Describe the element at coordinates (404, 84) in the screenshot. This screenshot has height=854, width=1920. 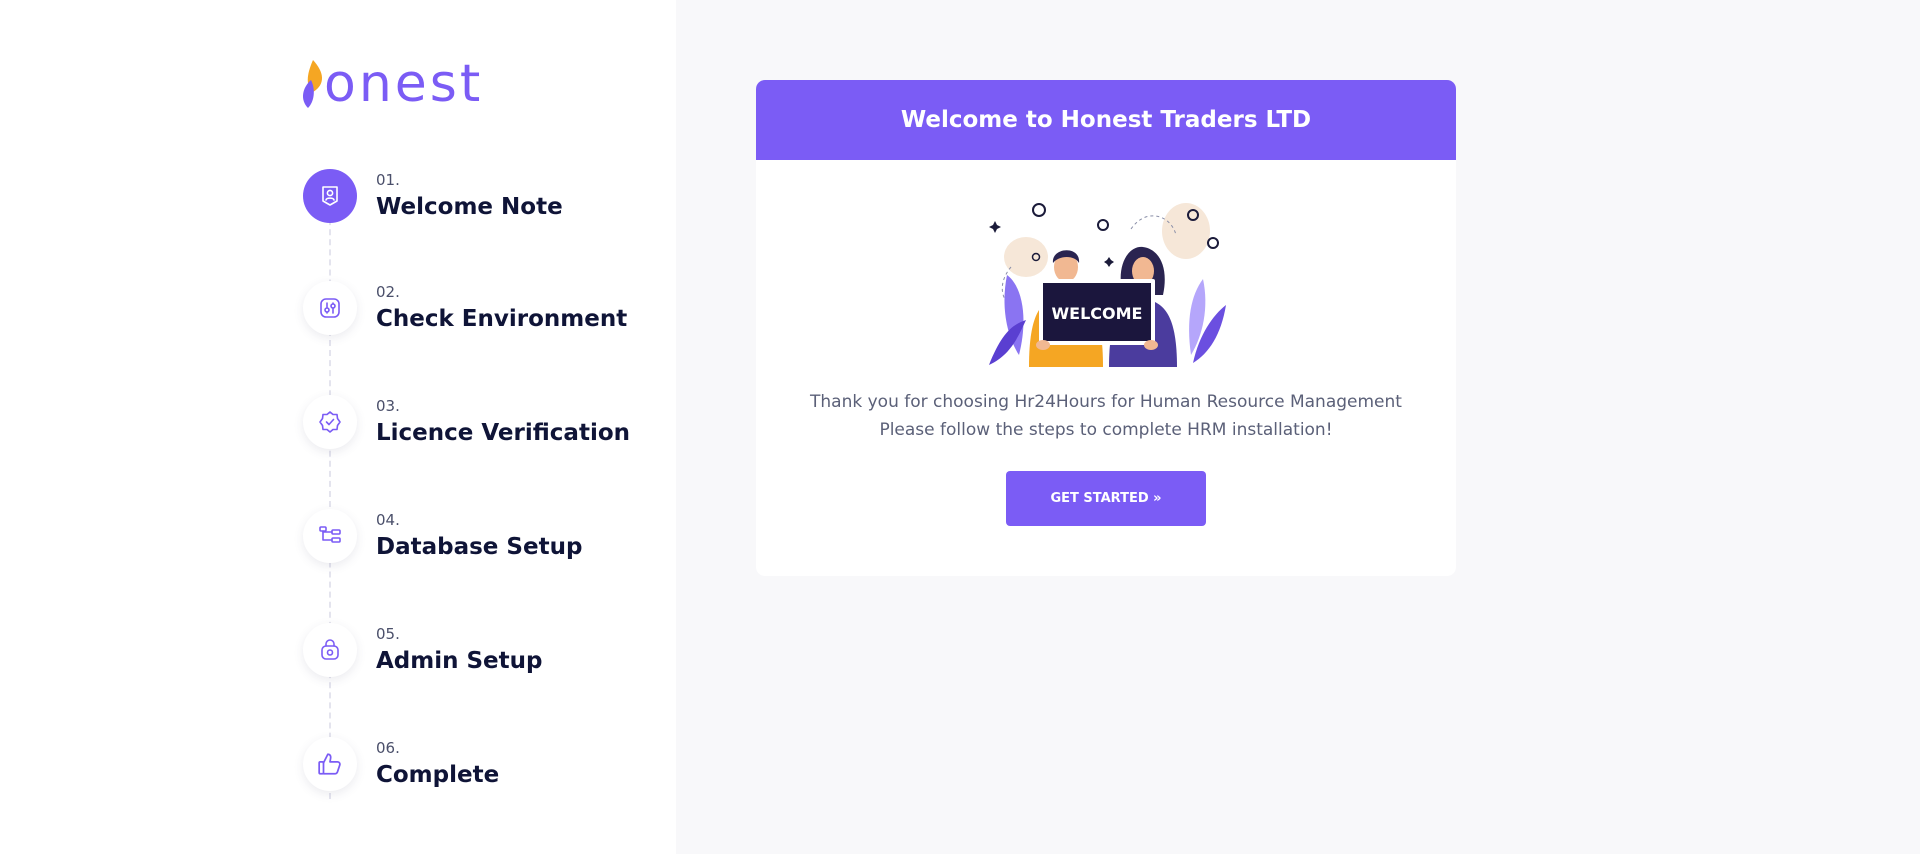
I see `brand-logo-text: onest` at that location.